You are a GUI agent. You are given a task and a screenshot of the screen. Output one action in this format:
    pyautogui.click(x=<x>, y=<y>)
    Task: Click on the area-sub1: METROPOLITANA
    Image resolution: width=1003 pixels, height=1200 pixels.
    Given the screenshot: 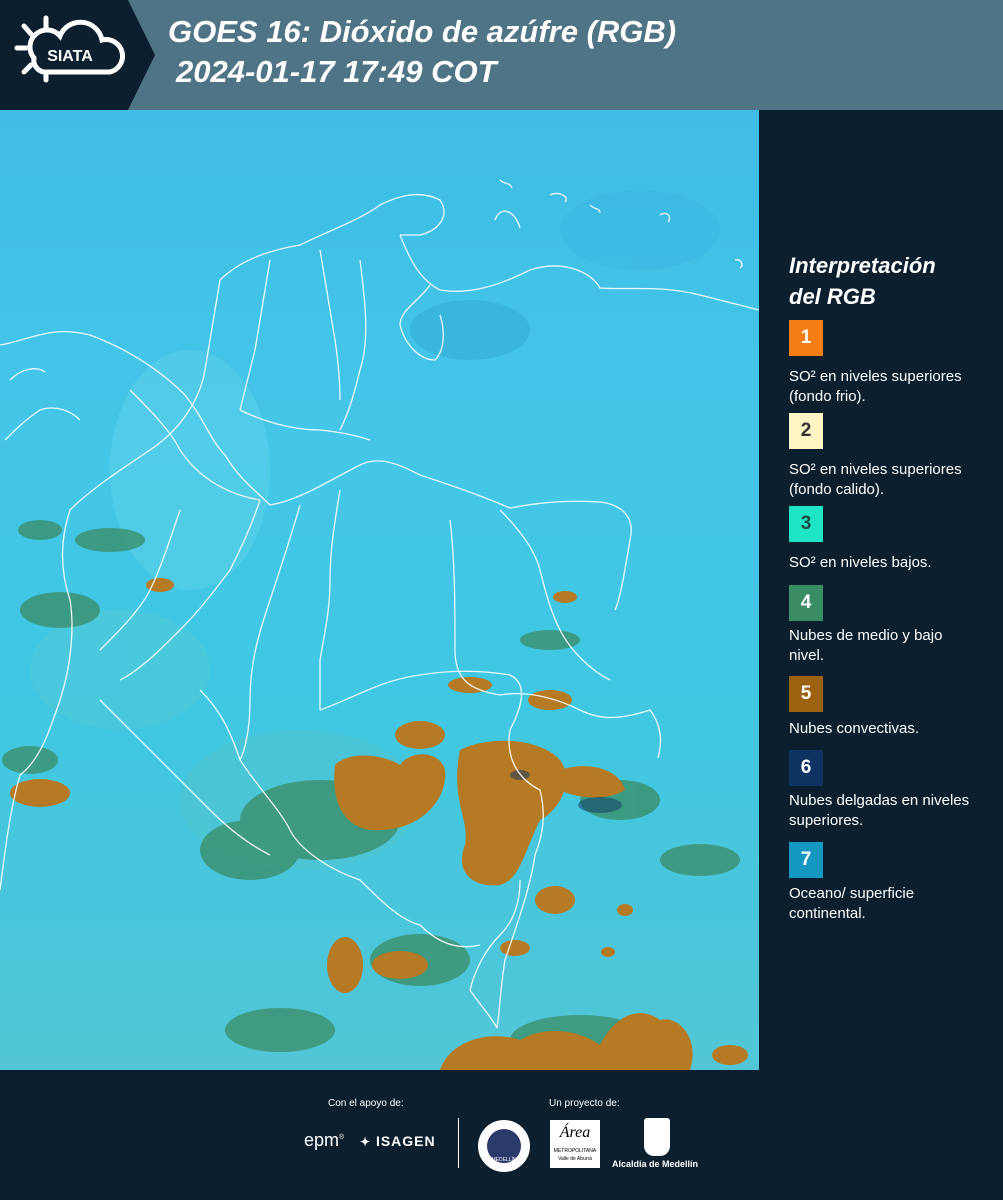 What is the action you would take?
    pyautogui.click(x=575, y=1151)
    